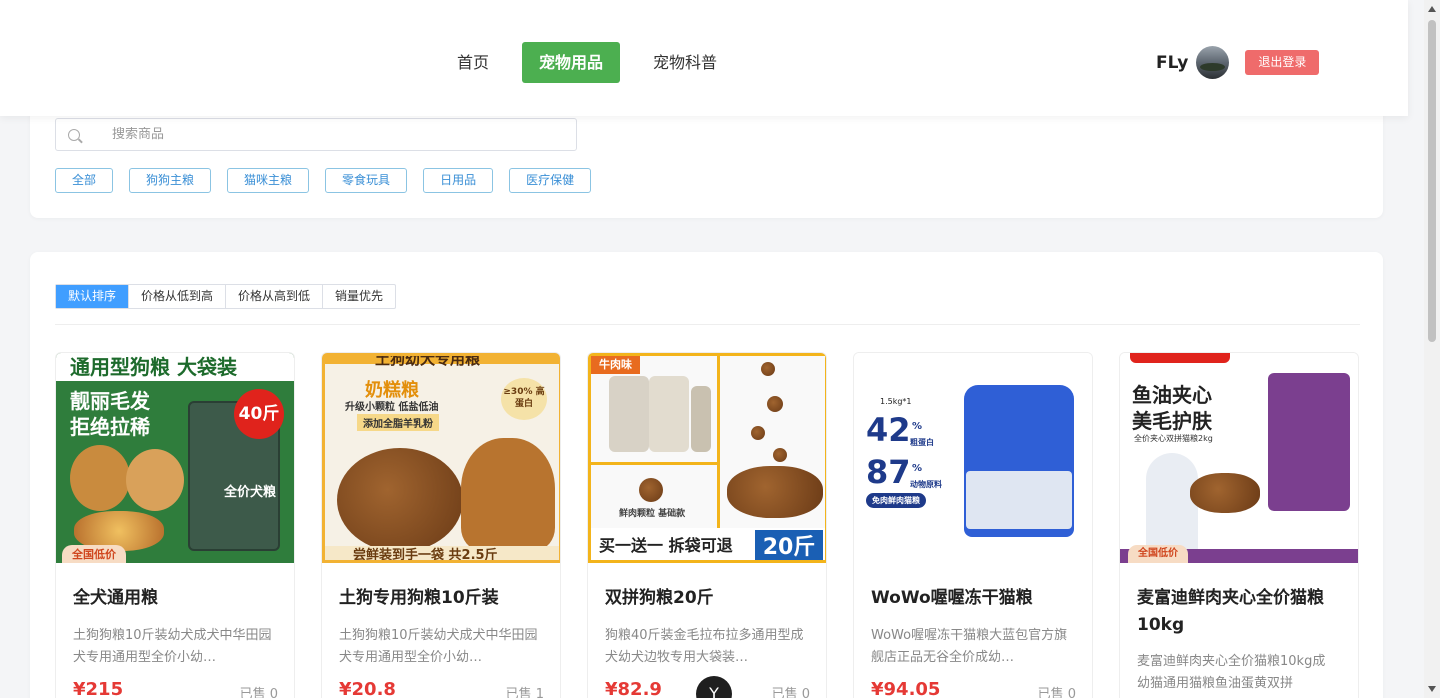  What do you see at coordinates (524, 692) in the screenshot?
I see `product-sold: 已售 1` at bounding box center [524, 692].